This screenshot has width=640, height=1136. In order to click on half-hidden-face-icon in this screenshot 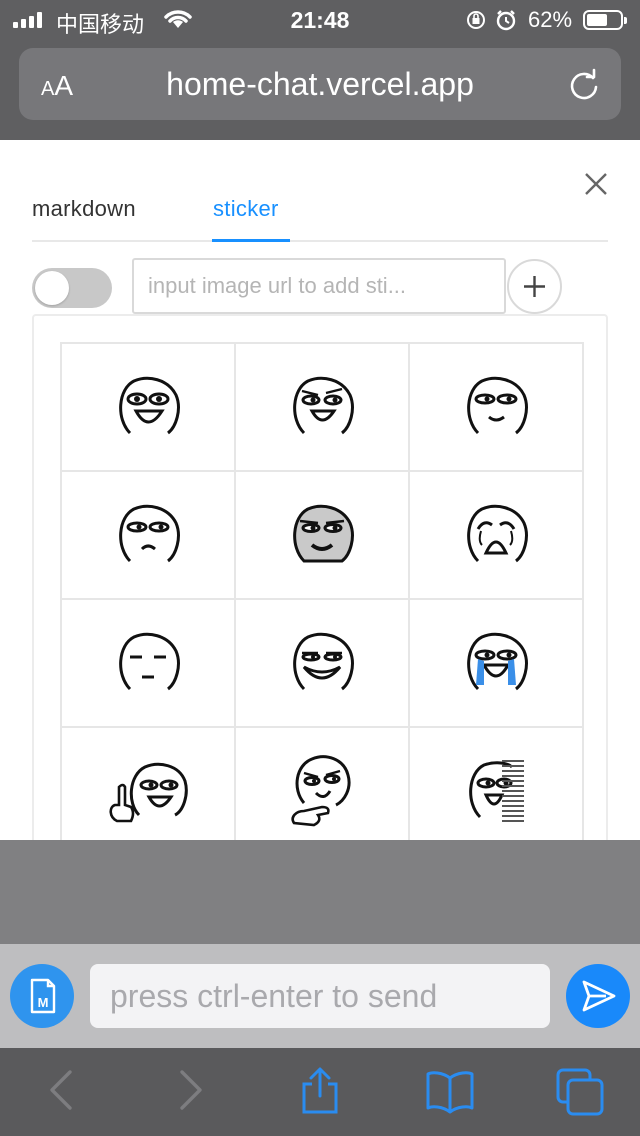, I will do `click(496, 791)`.